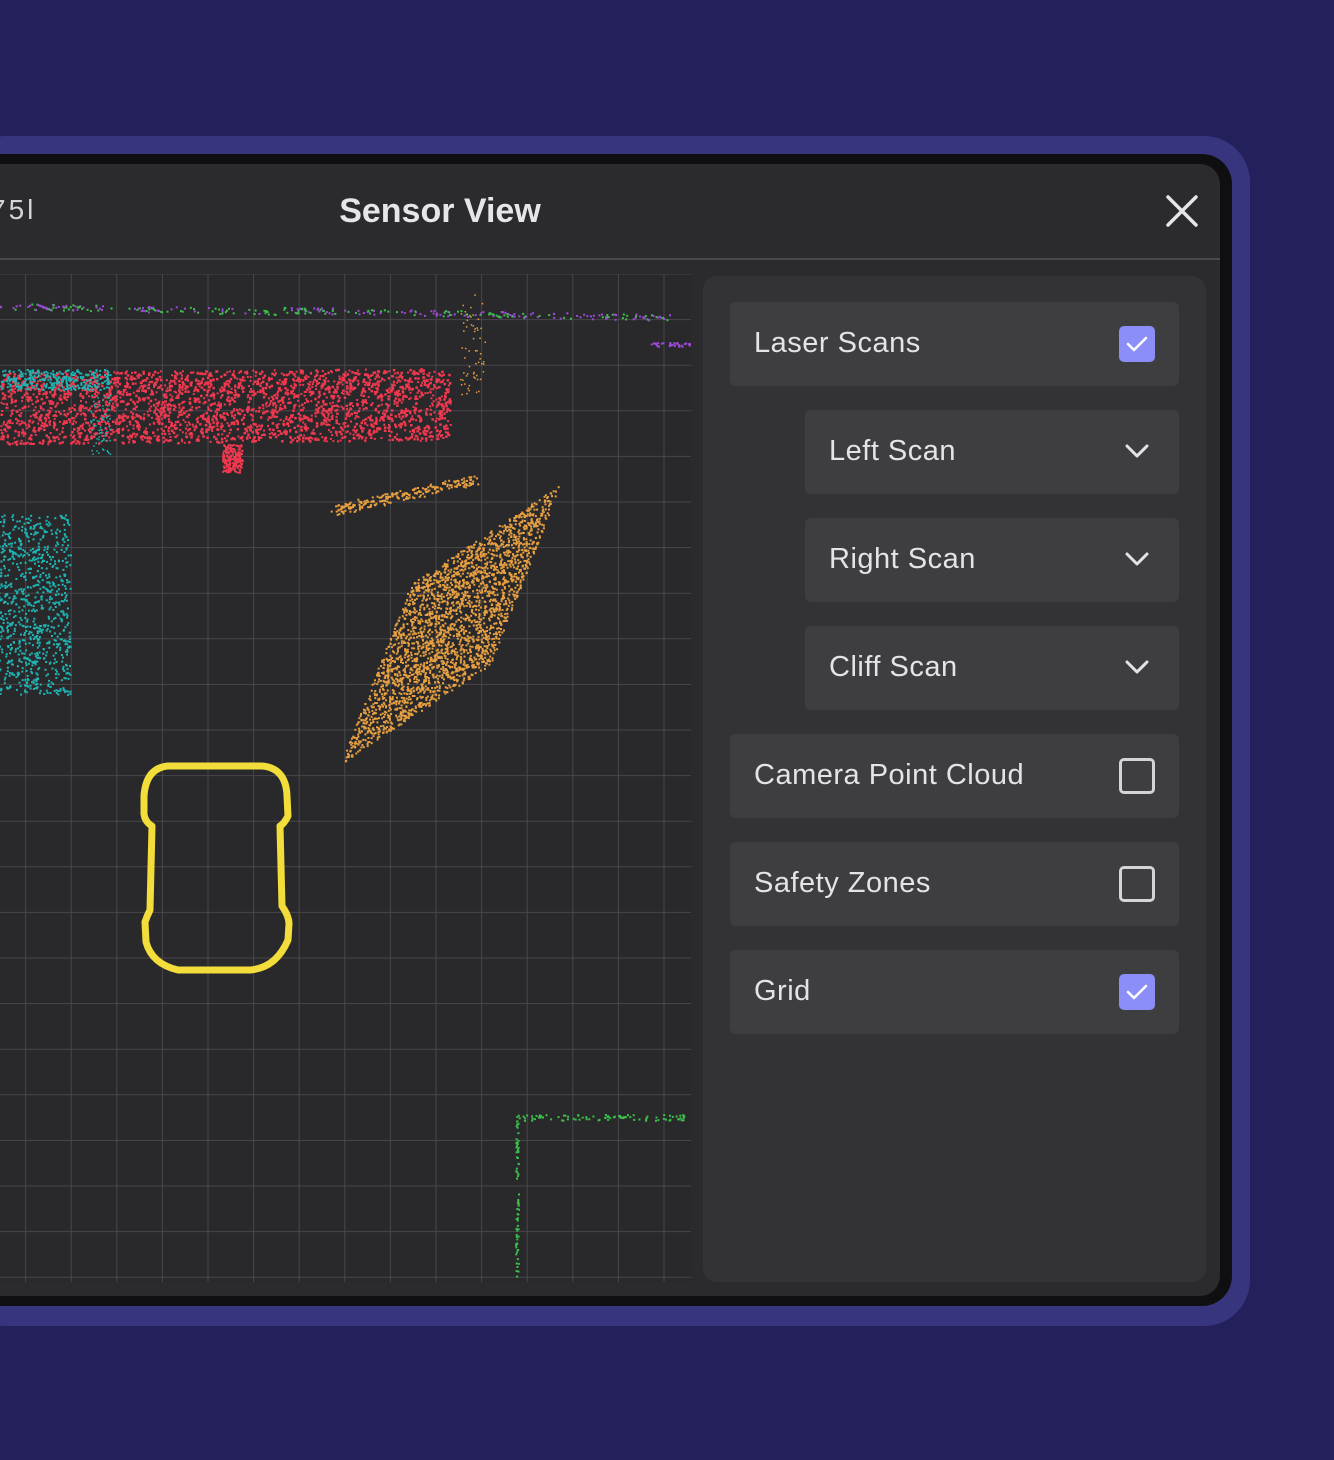  What do you see at coordinates (889, 775) in the screenshot?
I see `camera-point-cloud-label: Camera Point Cloud` at bounding box center [889, 775].